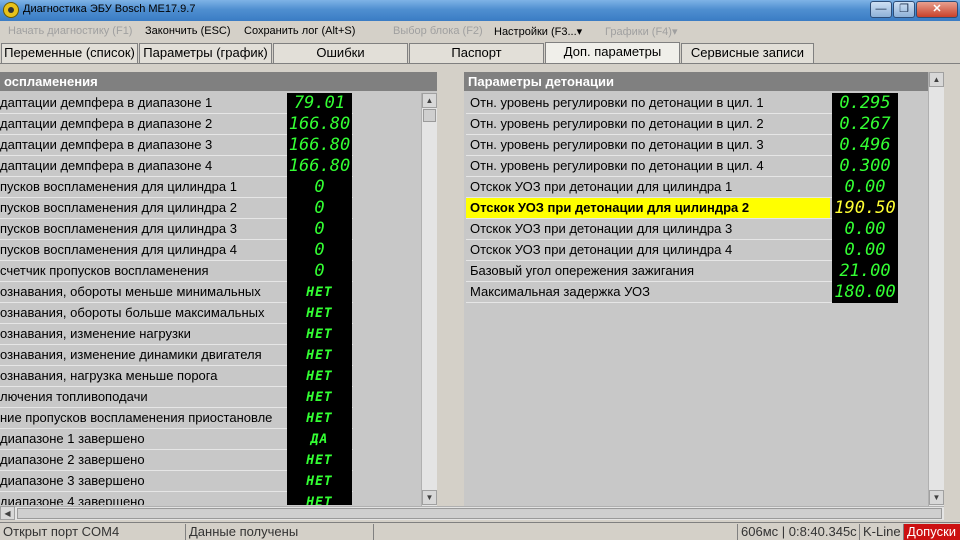 The width and height of the screenshot is (960, 540). What do you see at coordinates (429, 115) in the screenshot?
I see `scroll-thumb` at bounding box center [429, 115].